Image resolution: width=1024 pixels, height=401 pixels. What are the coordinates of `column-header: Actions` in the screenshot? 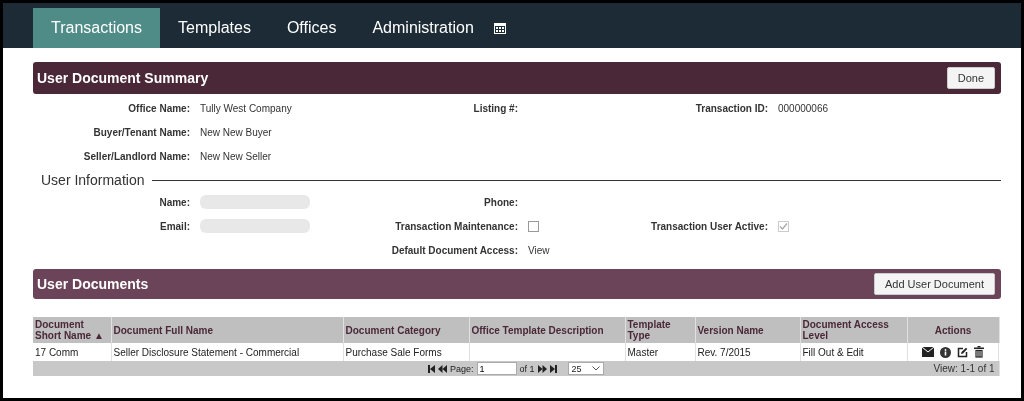 It's located at (953, 330).